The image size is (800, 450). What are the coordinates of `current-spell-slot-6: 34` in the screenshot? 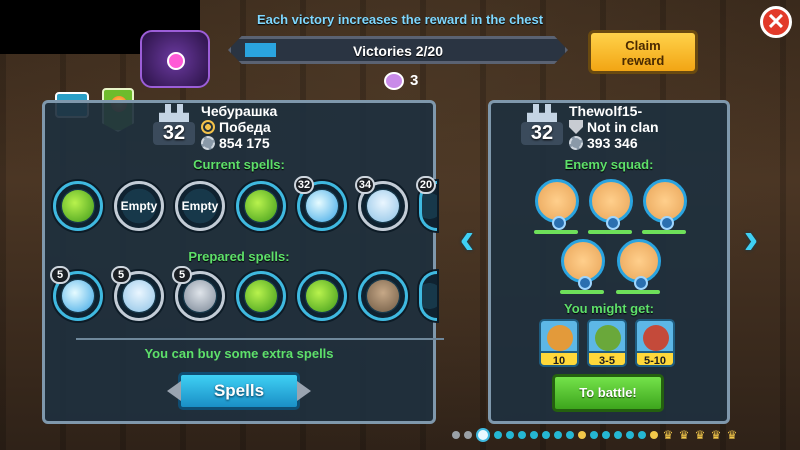 It's located at (381, 203).